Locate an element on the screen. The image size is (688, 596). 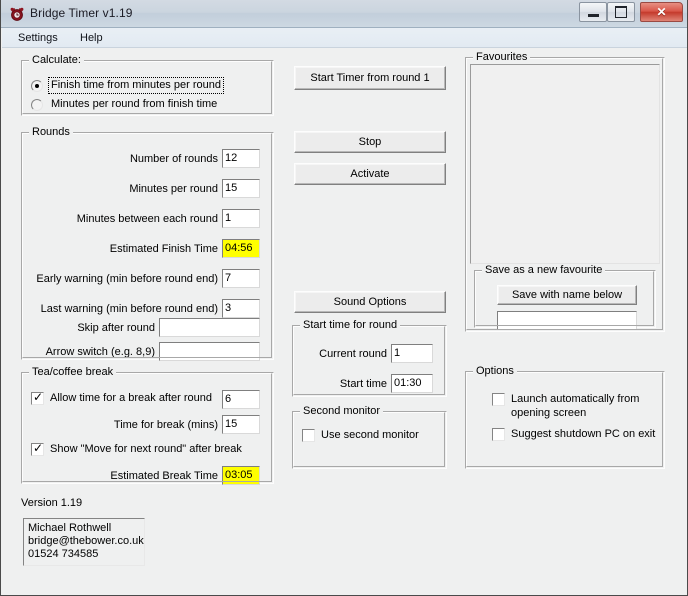
favourites-group-title: Favourites is located at coordinates (502, 57).